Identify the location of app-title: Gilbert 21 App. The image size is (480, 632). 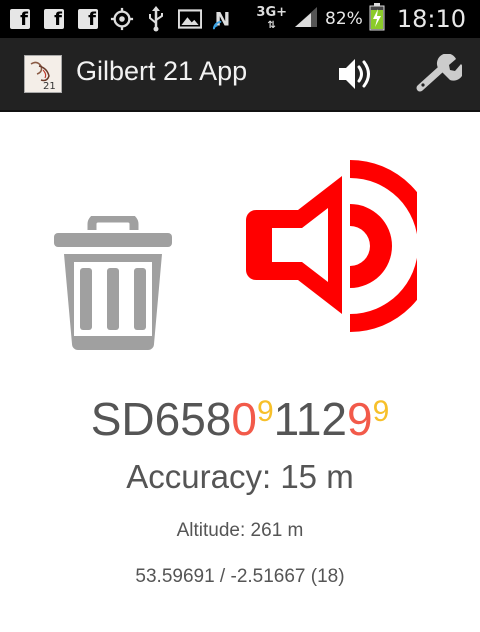
(162, 71).